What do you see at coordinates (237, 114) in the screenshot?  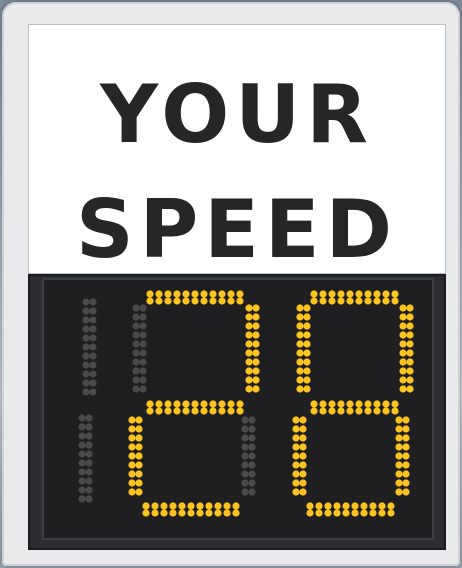 I see `title-line-your: YOUR` at bounding box center [237, 114].